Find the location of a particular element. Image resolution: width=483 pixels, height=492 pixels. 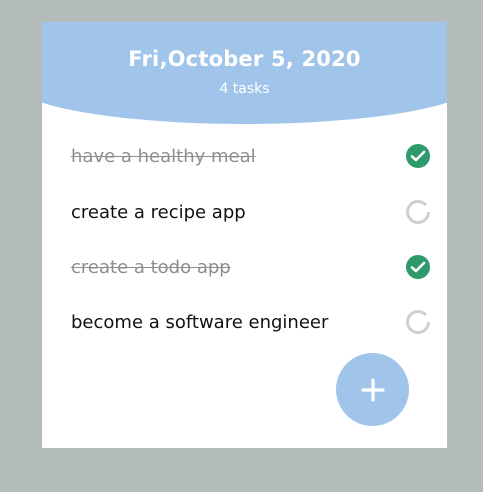

task-item: have a healthy meal is located at coordinates (251, 156).